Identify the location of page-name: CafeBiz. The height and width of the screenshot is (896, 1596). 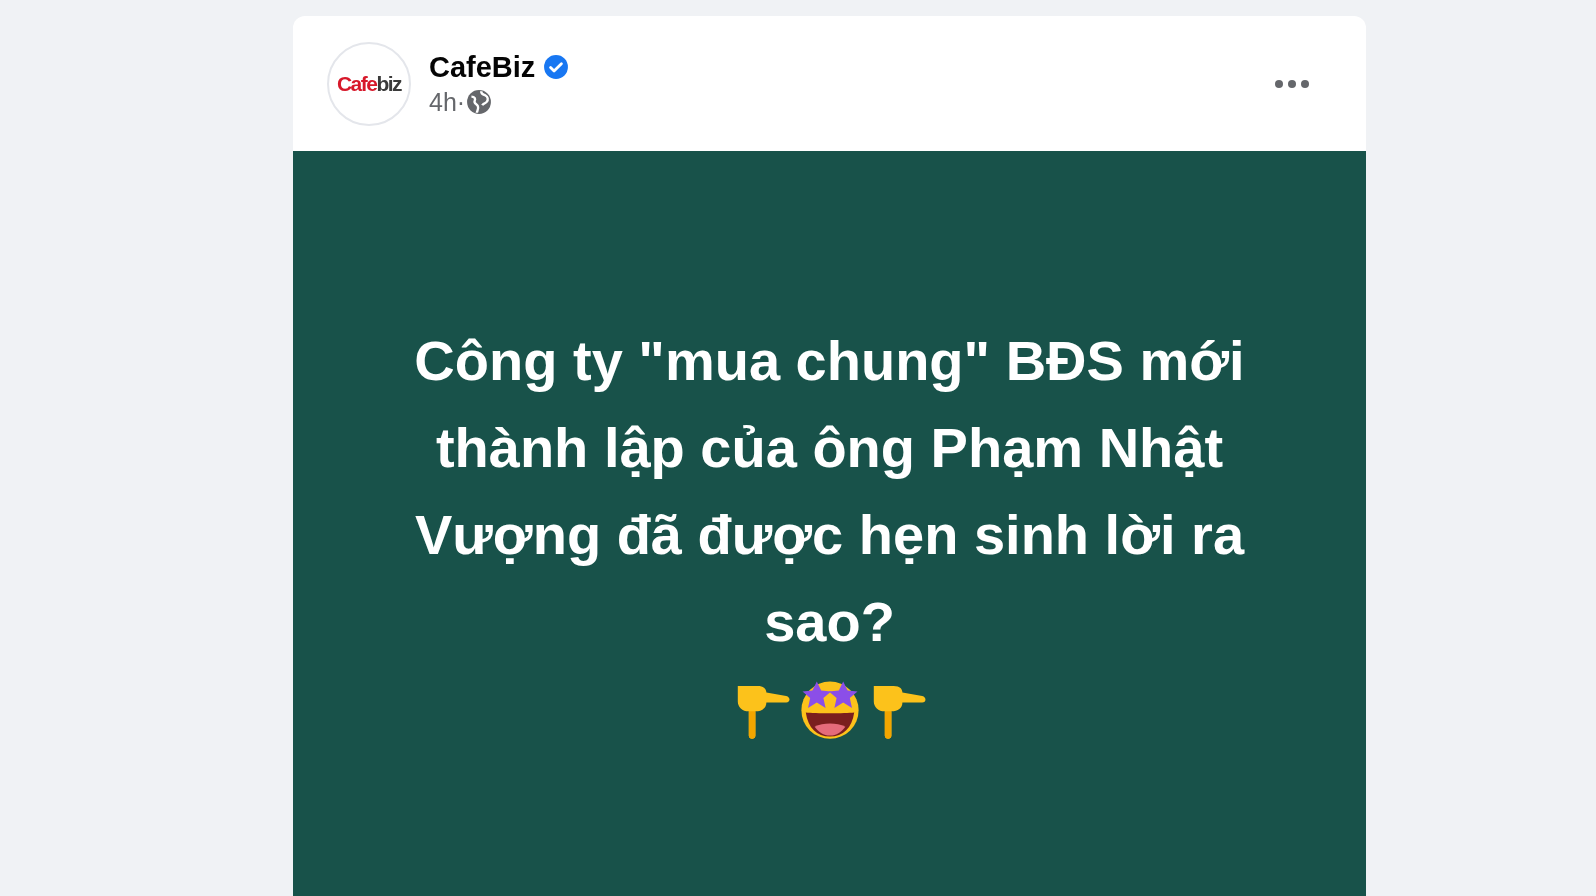
(482, 67).